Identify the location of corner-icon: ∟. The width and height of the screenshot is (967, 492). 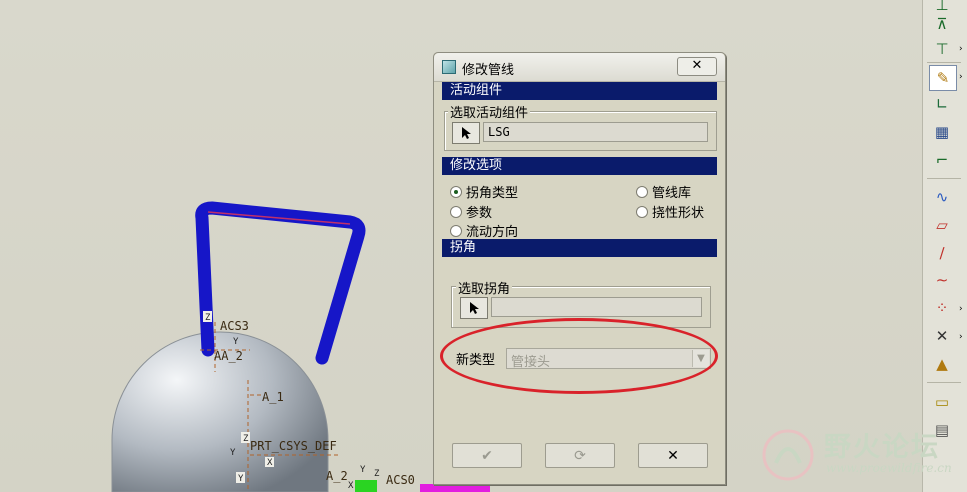
(942, 104).